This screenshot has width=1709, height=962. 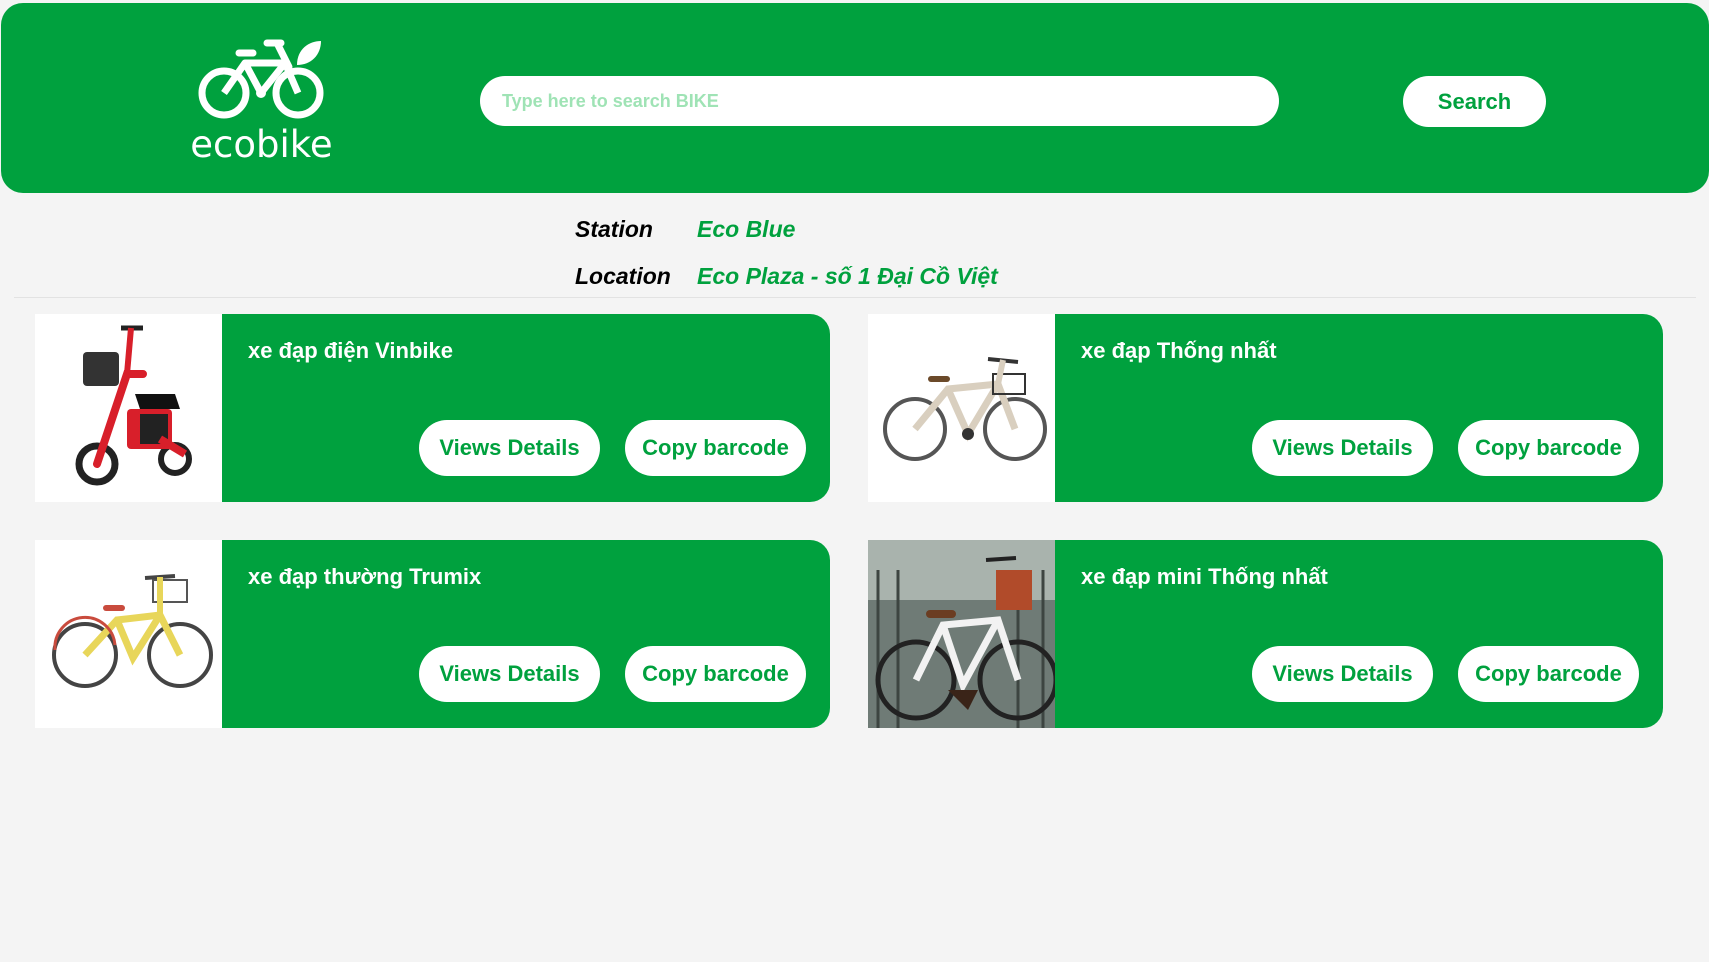 I want to click on location-row: Location Eco Plaza - số 1 Đại Cồ Việt, so click(x=786, y=276).